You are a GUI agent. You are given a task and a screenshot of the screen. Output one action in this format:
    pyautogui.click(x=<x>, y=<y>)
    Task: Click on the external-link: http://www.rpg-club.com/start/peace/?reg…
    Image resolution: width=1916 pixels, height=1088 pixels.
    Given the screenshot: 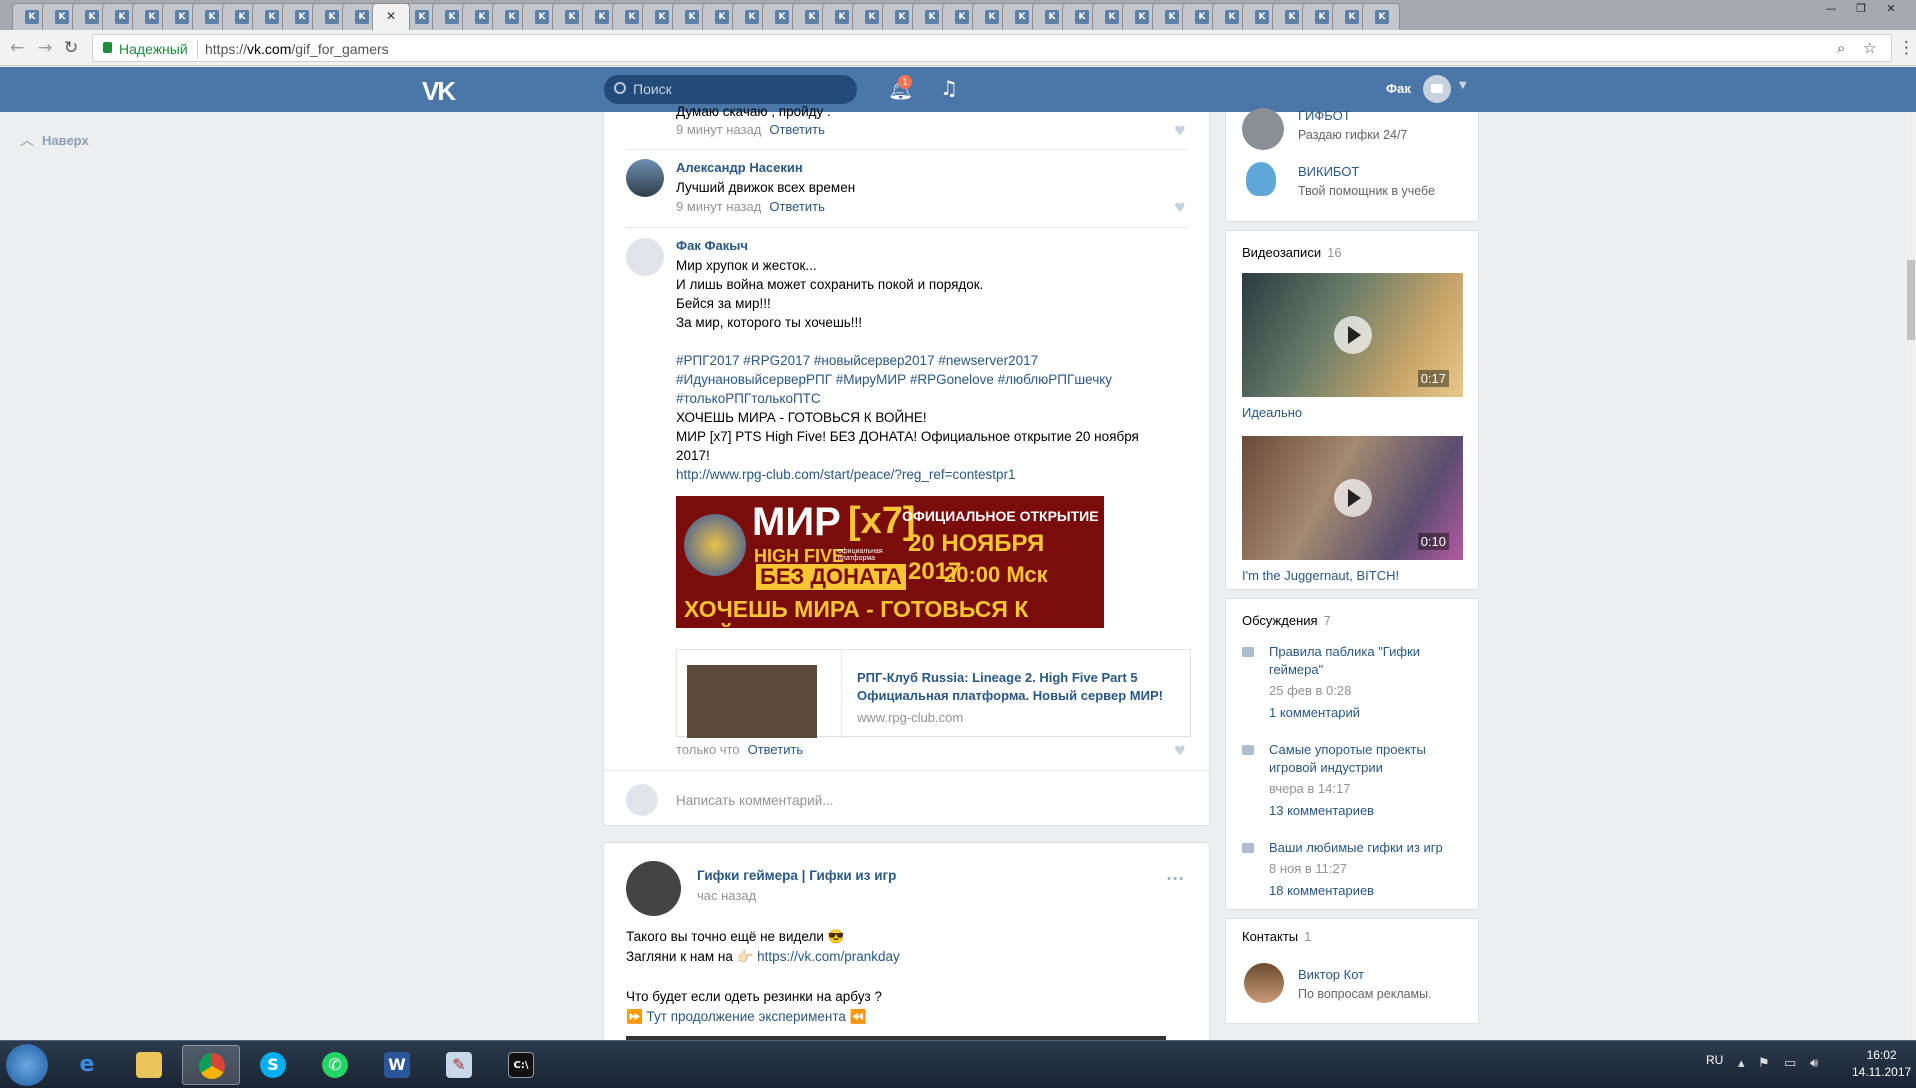 What is the action you would take?
    pyautogui.click(x=926, y=474)
    